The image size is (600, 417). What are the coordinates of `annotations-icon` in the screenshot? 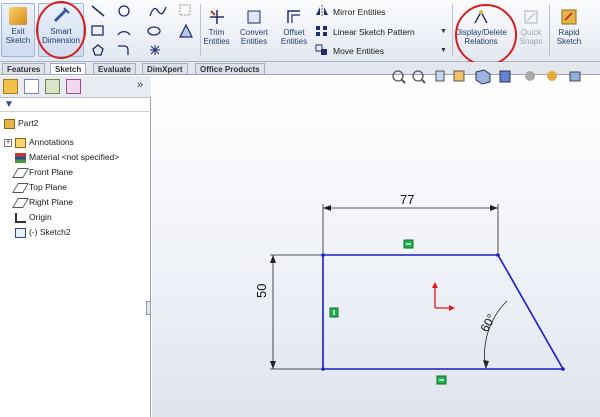 It's located at (20, 142).